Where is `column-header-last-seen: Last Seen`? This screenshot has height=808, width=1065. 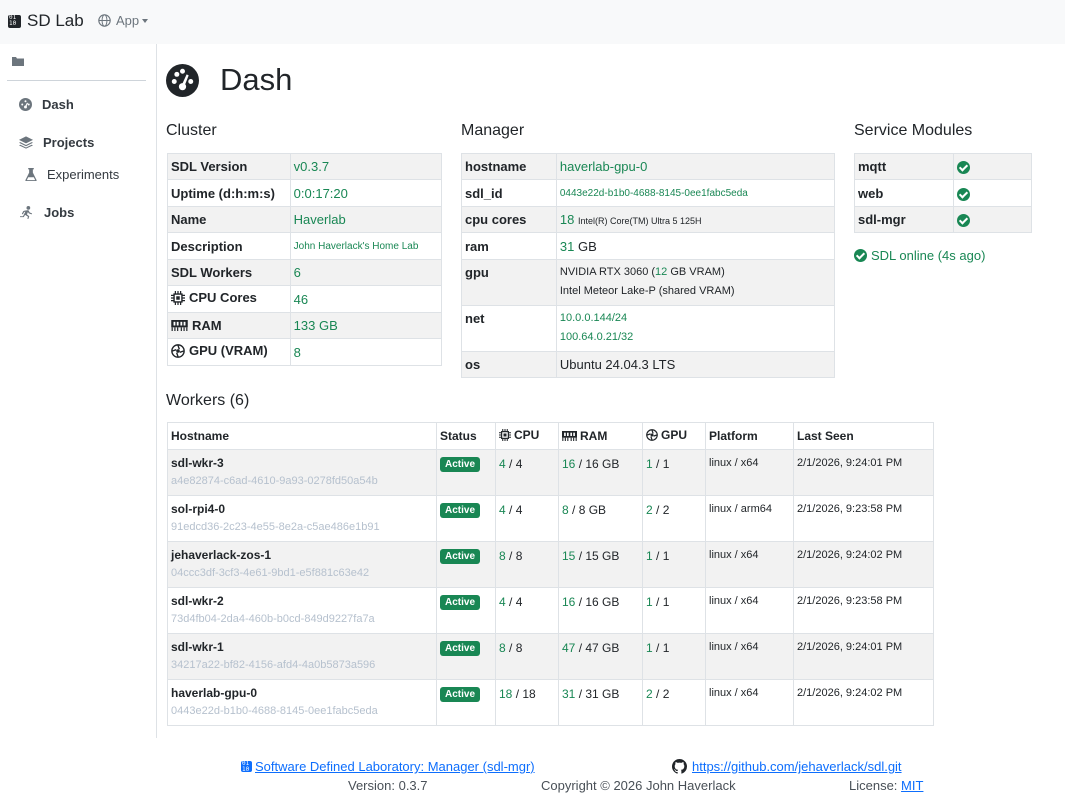 column-header-last-seen: Last Seen is located at coordinates (863, 436).